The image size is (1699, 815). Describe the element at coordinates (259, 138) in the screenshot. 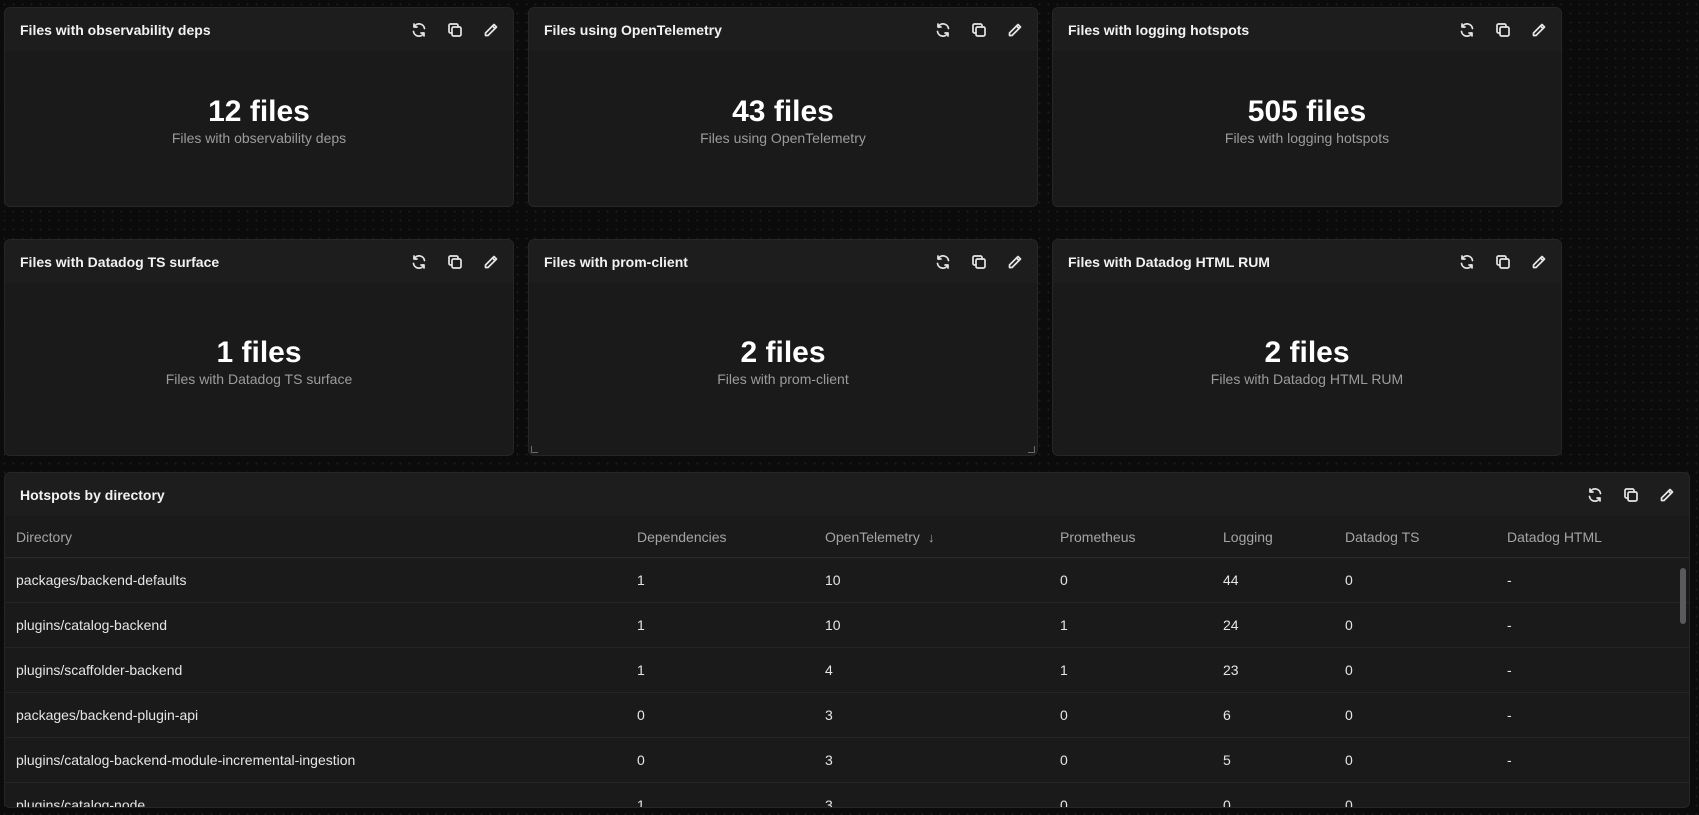

I see `stat-caption: Files with observability deps` at that location.